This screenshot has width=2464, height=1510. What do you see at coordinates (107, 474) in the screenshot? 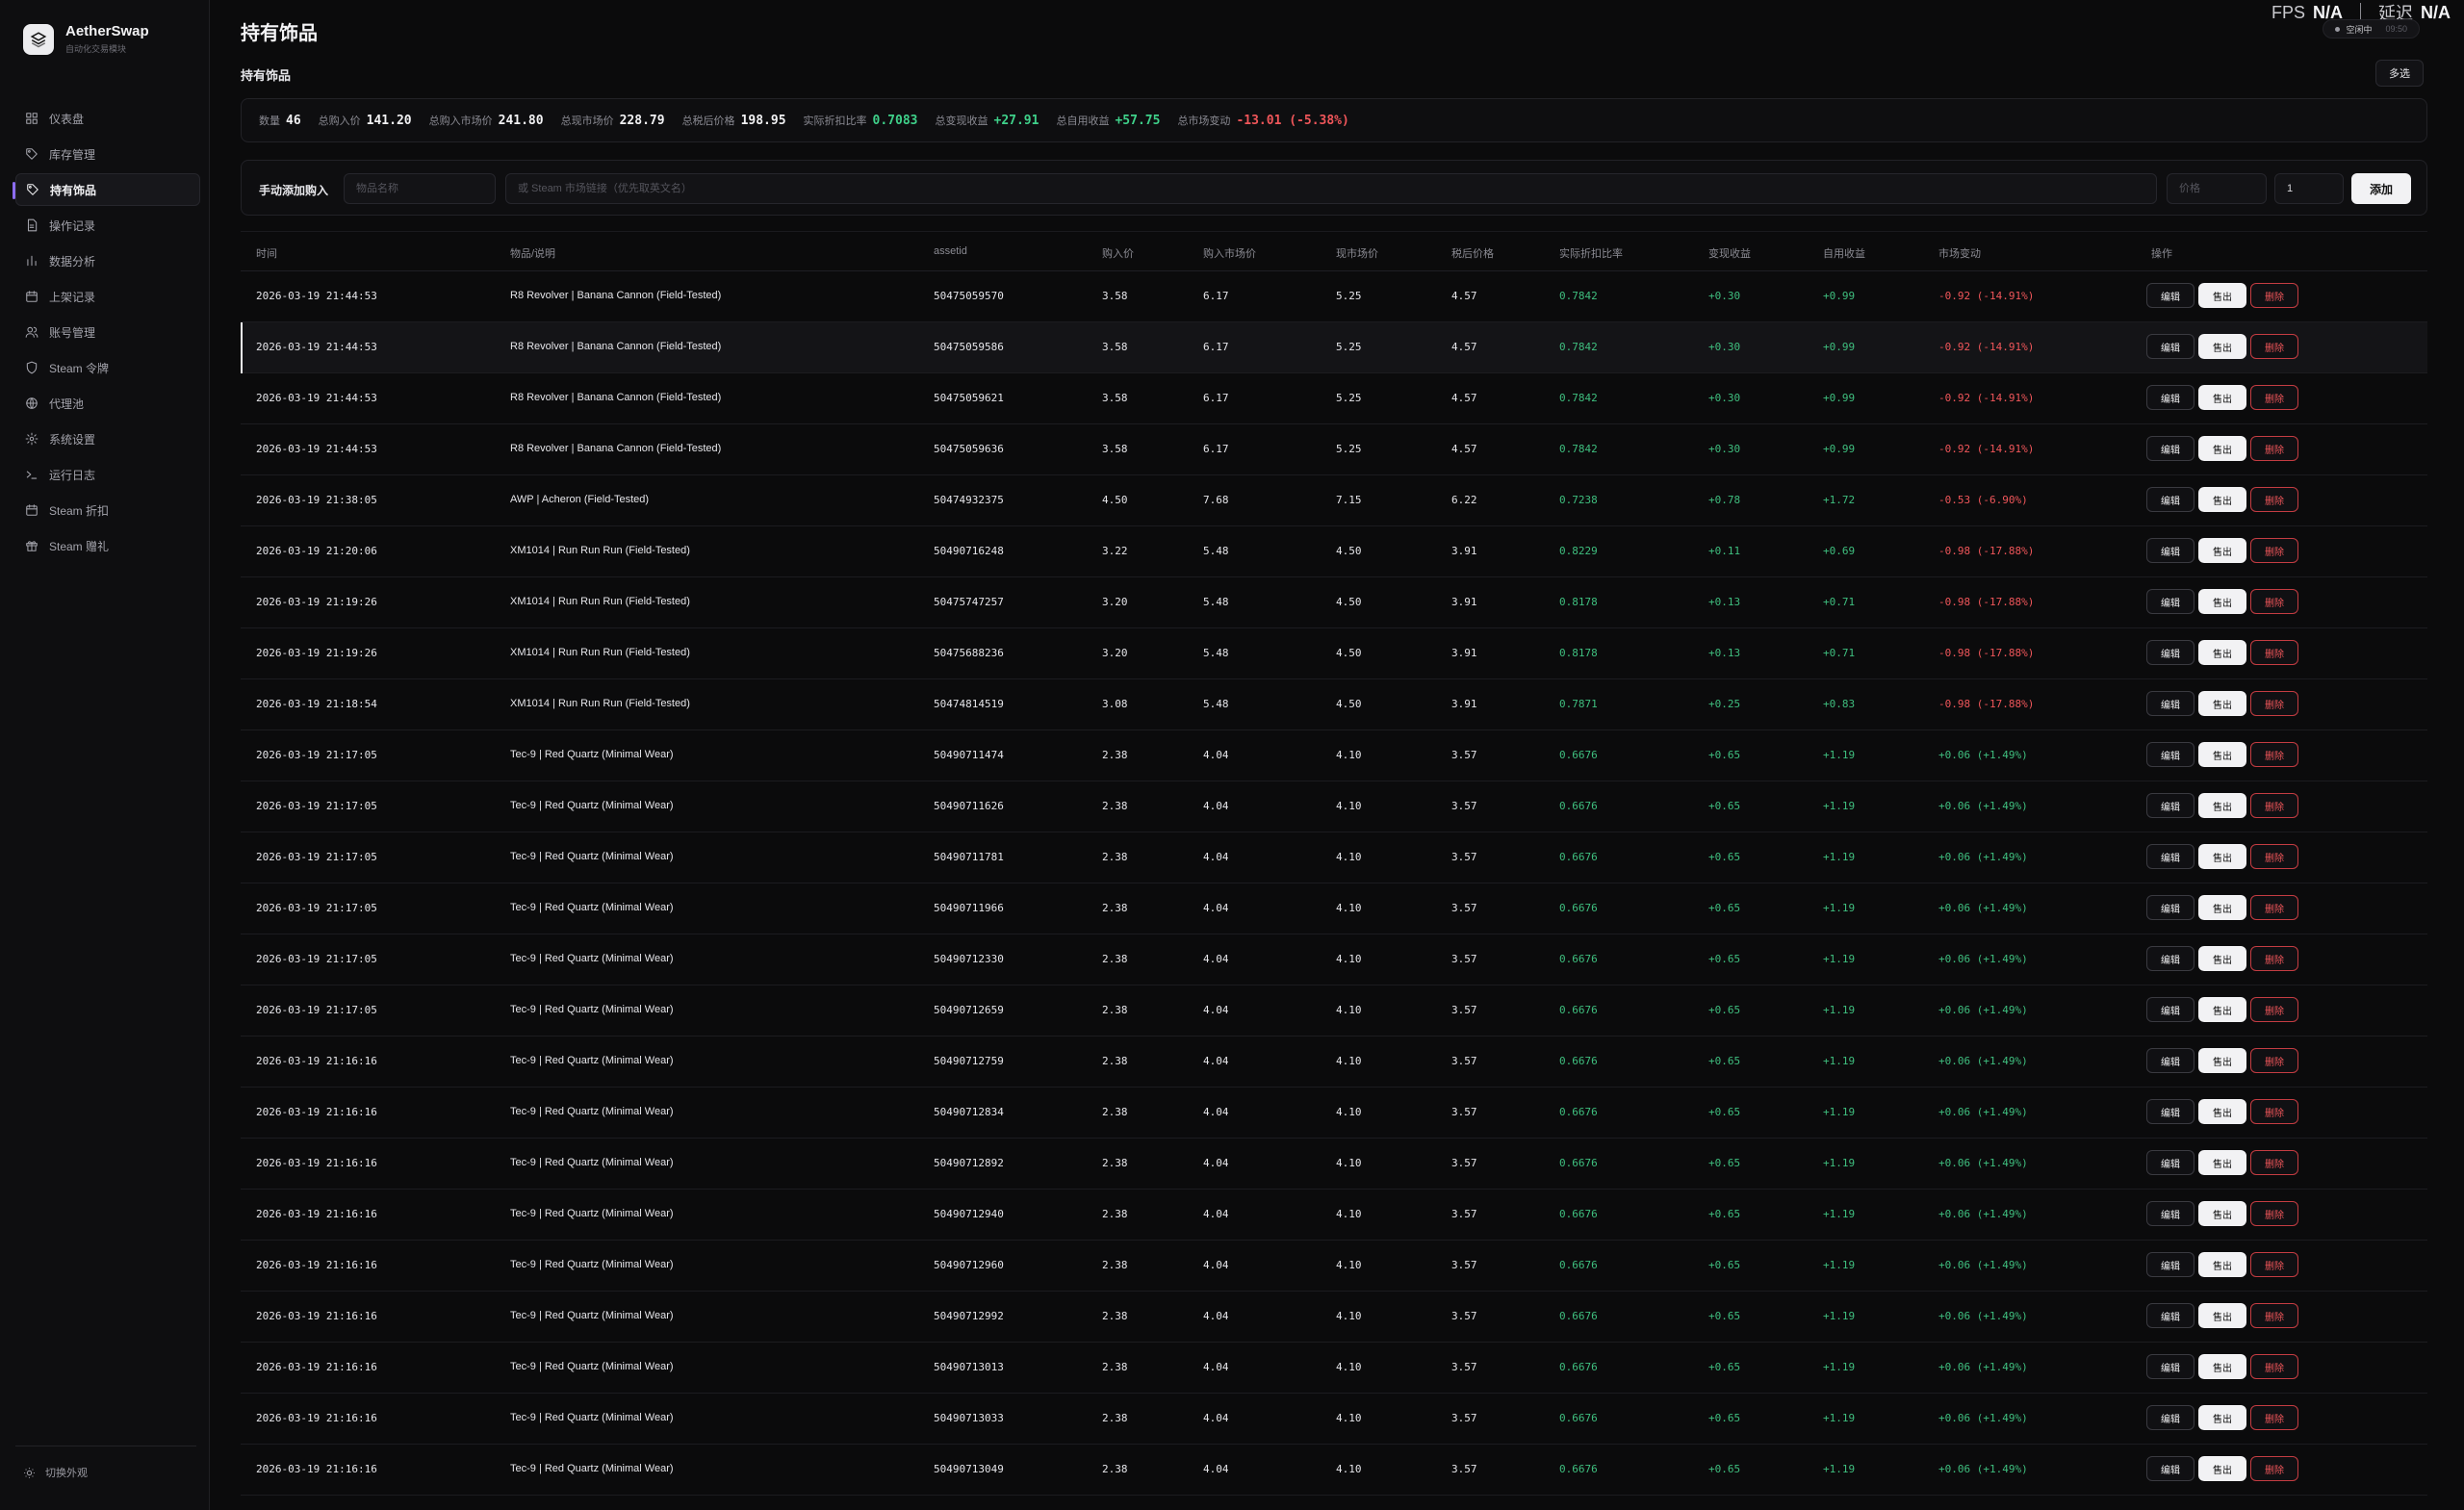
I see `sidebar-item-10: 运行日志` at bounding box center [107, 474].